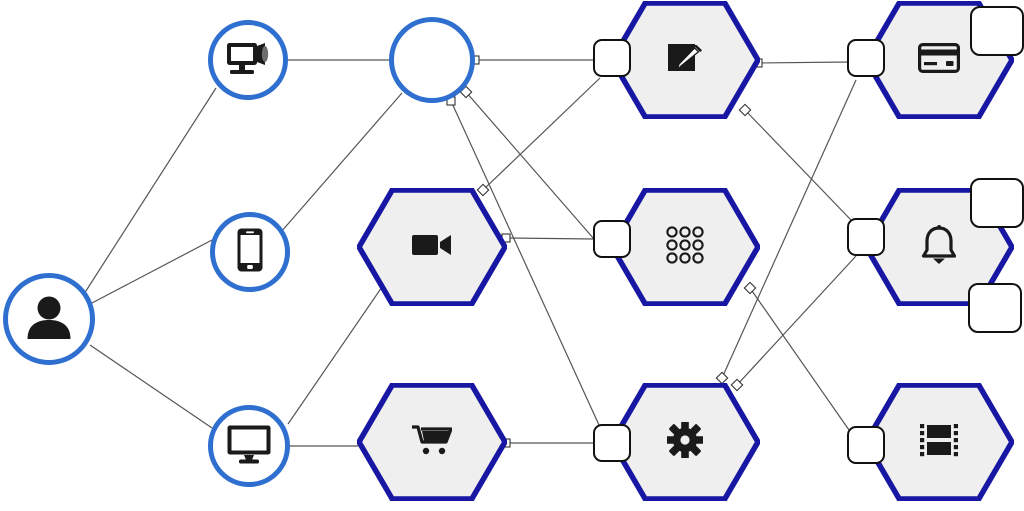 This screenshot has height=511, width=1024. I want to click on twilio-adapter-badge, so click(997, 203).